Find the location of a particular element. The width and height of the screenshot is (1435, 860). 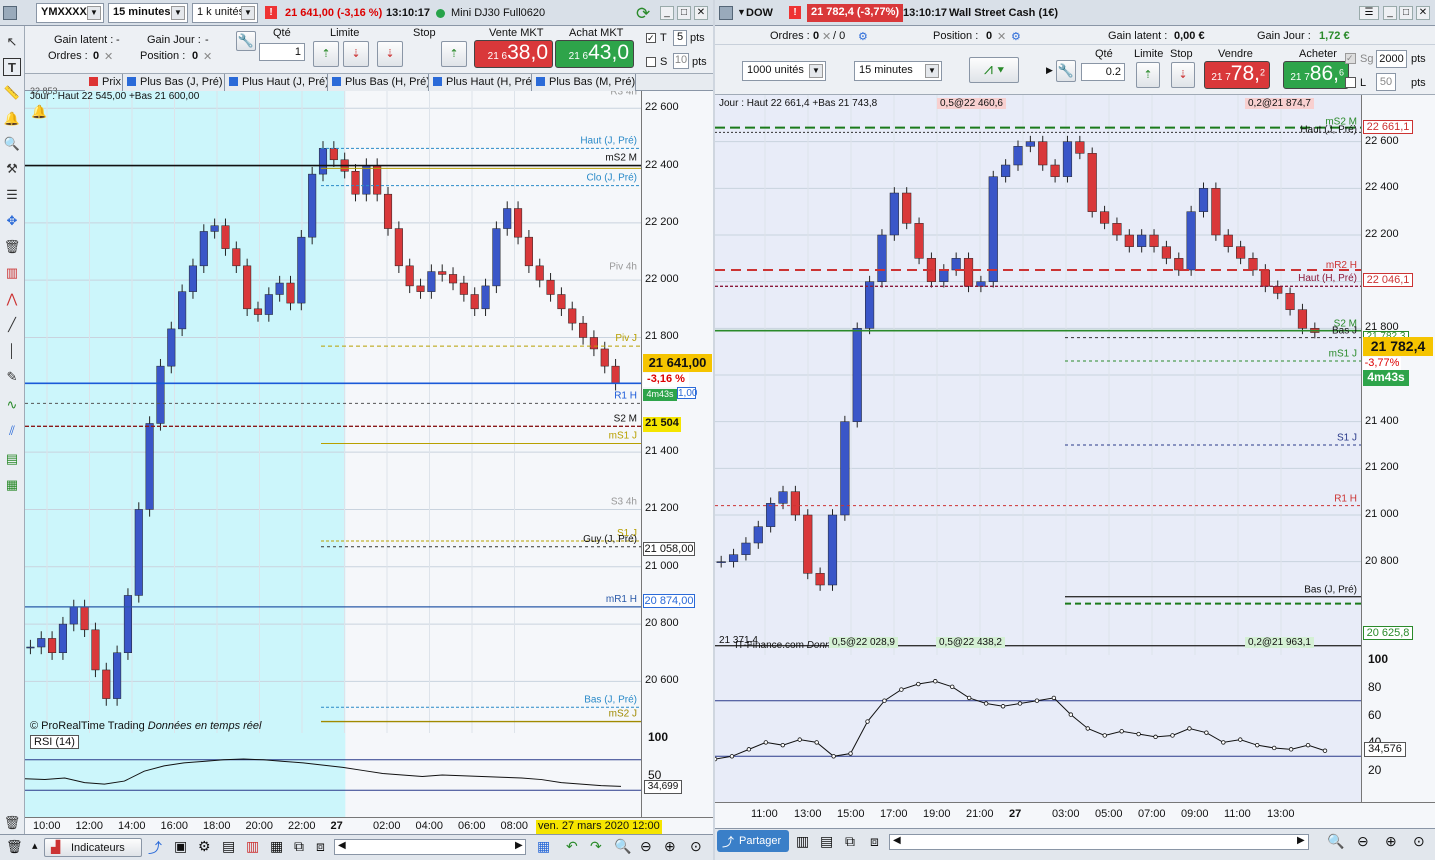

right-units-select: 1000 unités ▼ is located at coordinates (784, 71).